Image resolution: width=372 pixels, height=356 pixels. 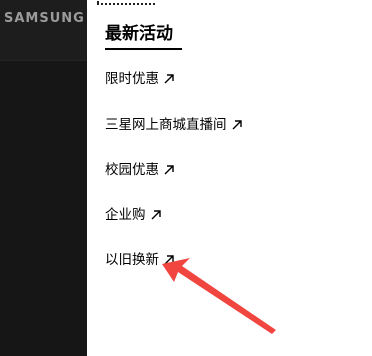 I want to click on menu-item-trade-in: 以旧换新, so click(x=140, y=260).